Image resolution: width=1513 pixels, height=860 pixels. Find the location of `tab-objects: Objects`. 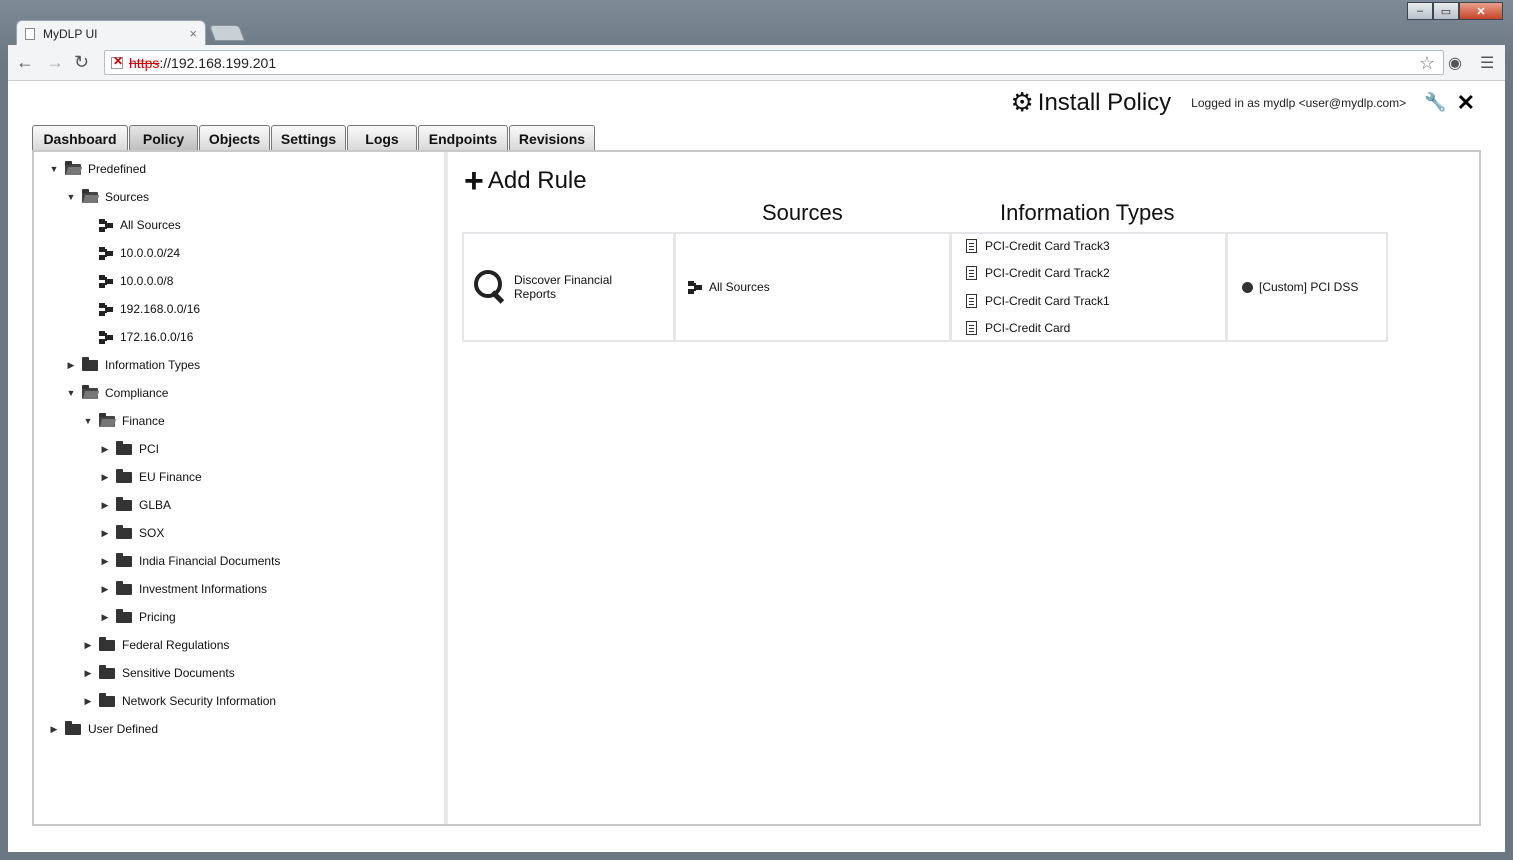

tab-objects: Objects is located at coordinates (234, 138).